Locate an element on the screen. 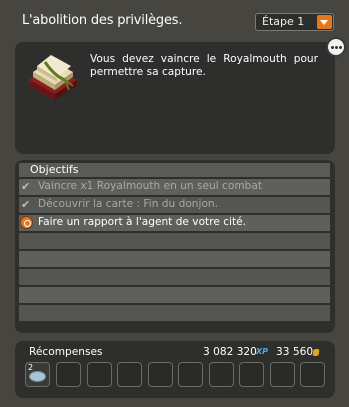 Image resolution: width=349 pixels, height=407 pixels. objectives-header: Objectifs is located at coordinates (174, 170).